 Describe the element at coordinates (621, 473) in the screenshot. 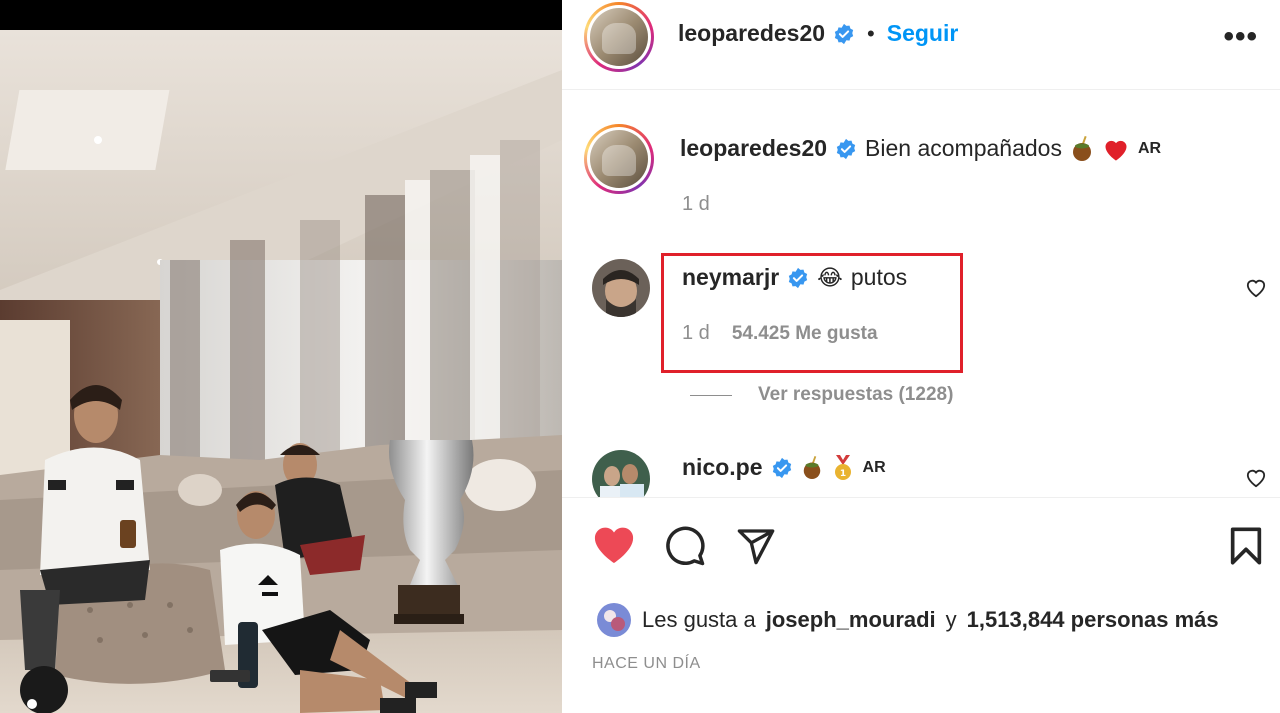

I see `comment-avatar-nicope` at that location.